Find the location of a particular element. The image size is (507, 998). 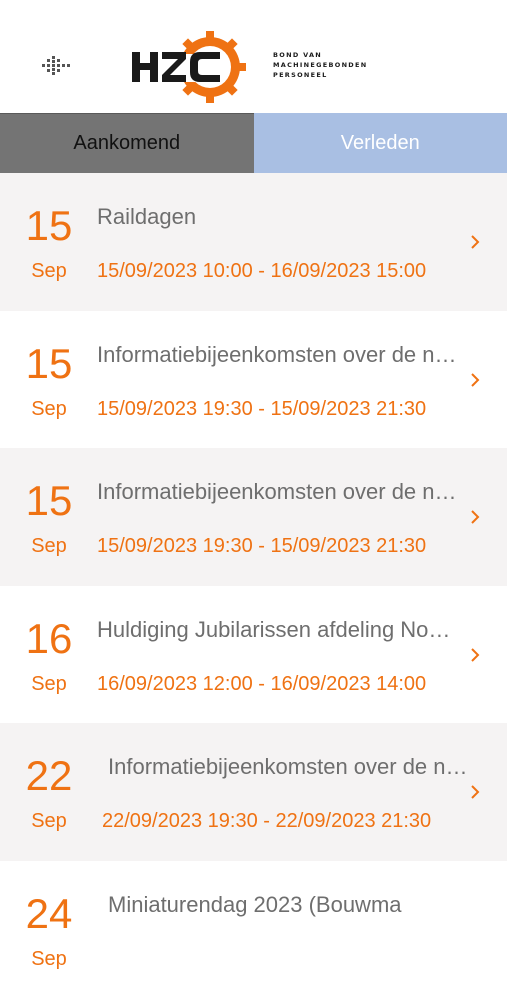

event-dates: 15/09/2023 10:00 - 16/09/2023 15:00 is located at coordinates (277, 271).